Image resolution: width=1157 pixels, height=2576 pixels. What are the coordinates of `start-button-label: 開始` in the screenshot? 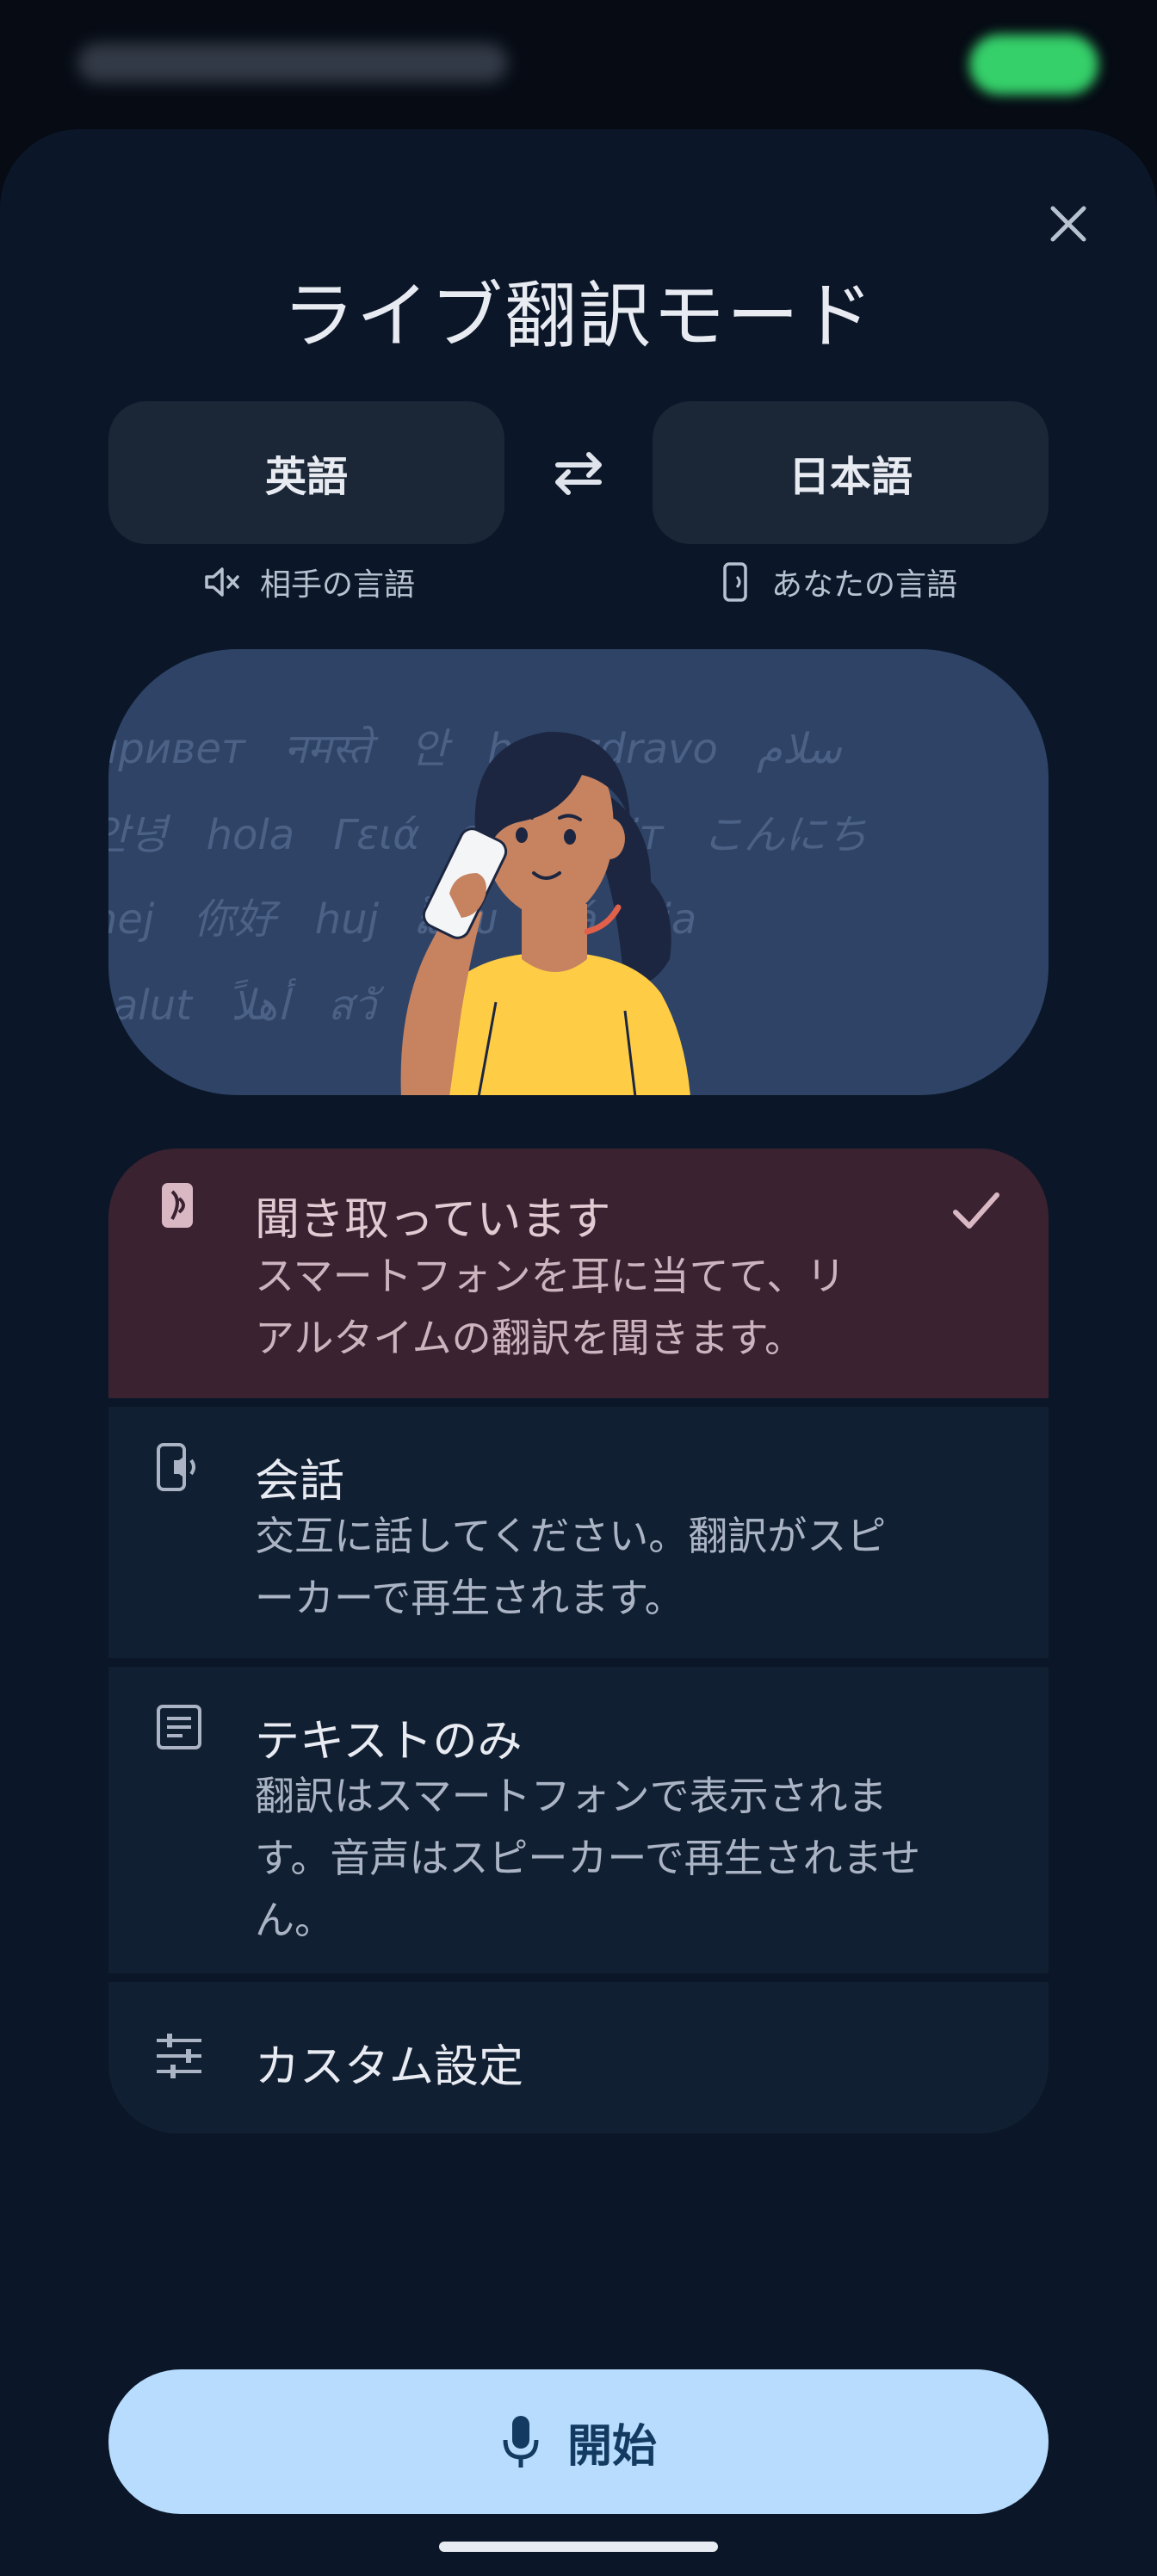 It's located at (611, 2447).